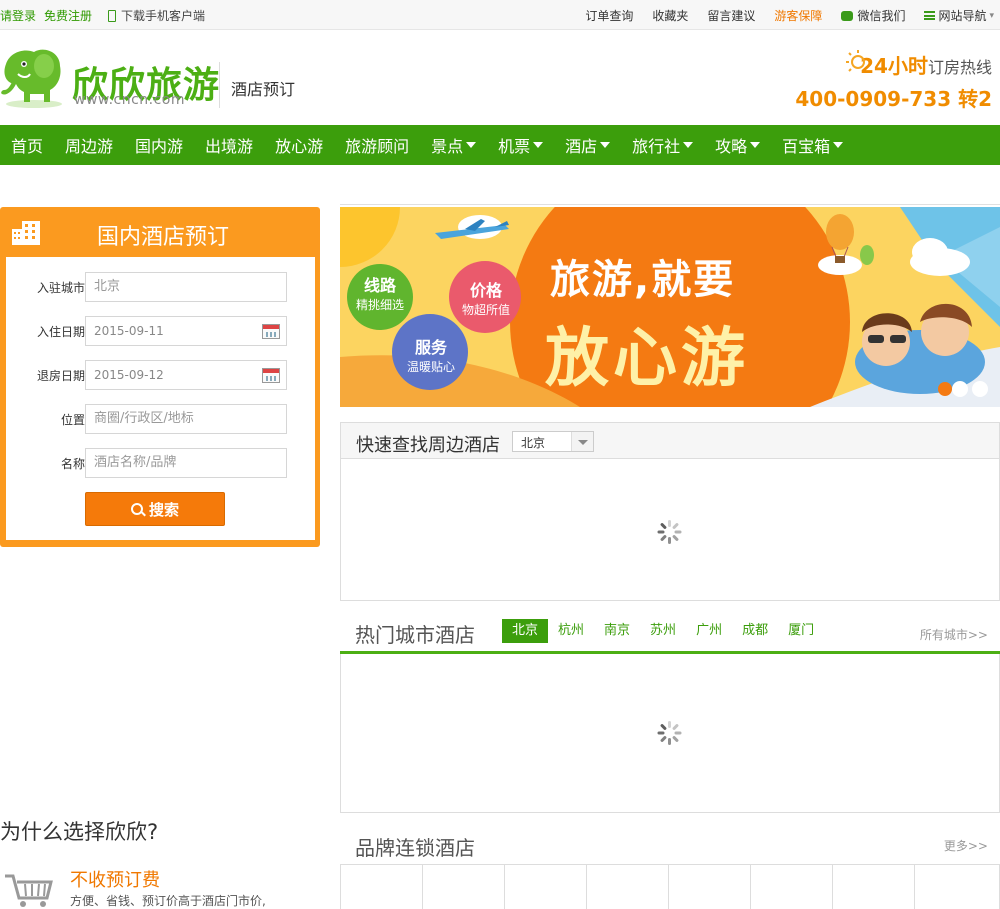 The height and width of the screenshot is (909, 1000). What do you see at coordinates (72, 464) in the screenshot?
I see `name-label: 名称` at bounding box center [72, 464].